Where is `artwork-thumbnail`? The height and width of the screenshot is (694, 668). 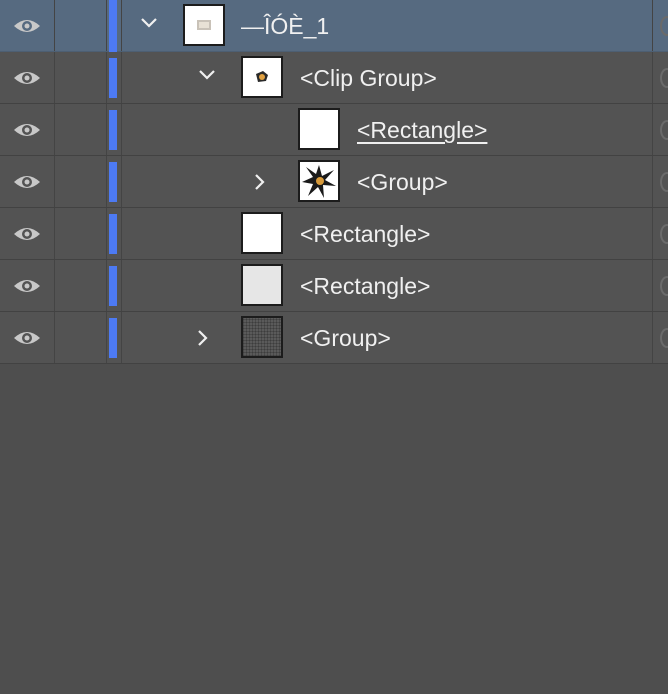
artwork-thumbnail is located at coordinates (262, 77).